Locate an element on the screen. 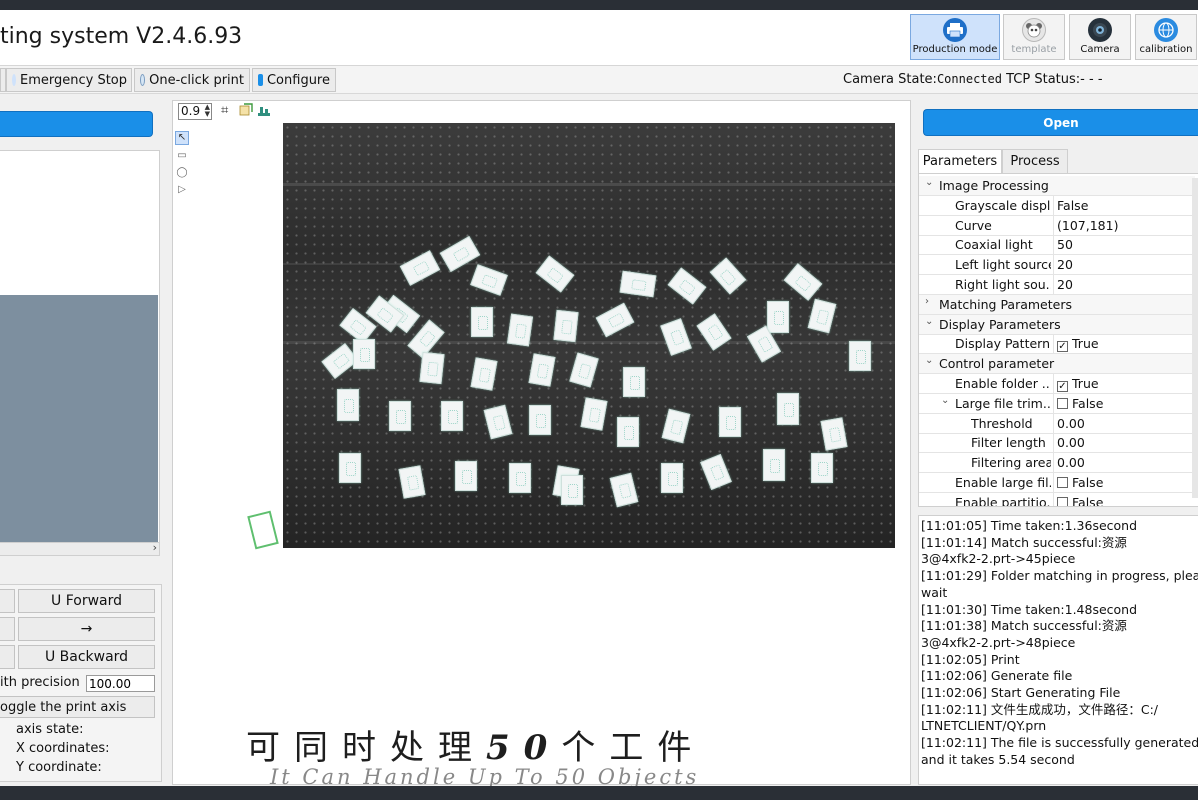 The image size is (1198, 800). property-row: Enable folder ... ✓ True is located at coordinates (1057, 384).